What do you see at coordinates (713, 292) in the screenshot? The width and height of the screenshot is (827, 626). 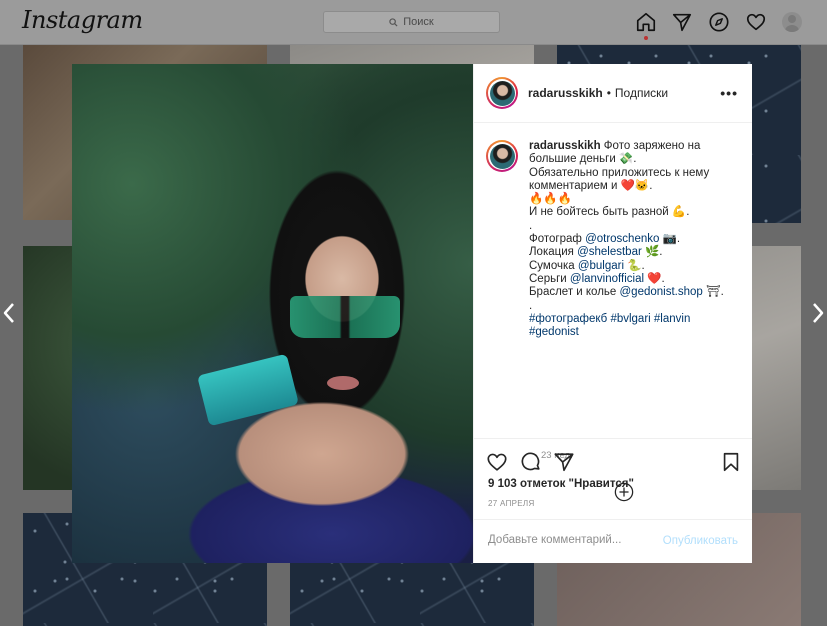 I see `caption-line: ⛩.` at bounding box center [713, 292].